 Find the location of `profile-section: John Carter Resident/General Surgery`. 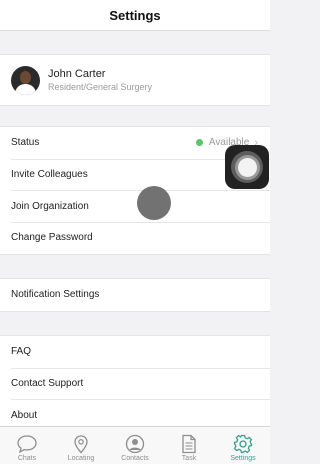

profile-section: John Carter Resident/General Surgery is located at coordinates (135, 80).